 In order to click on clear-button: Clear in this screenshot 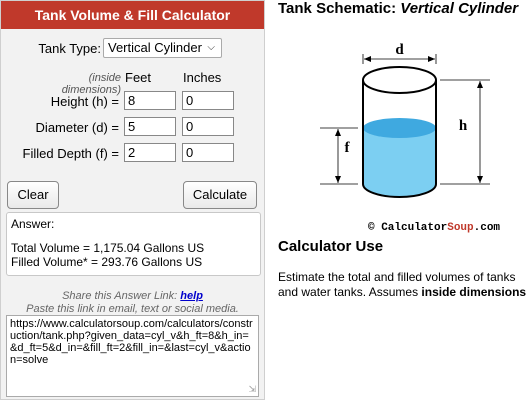, I will do `click(33, 195)`.